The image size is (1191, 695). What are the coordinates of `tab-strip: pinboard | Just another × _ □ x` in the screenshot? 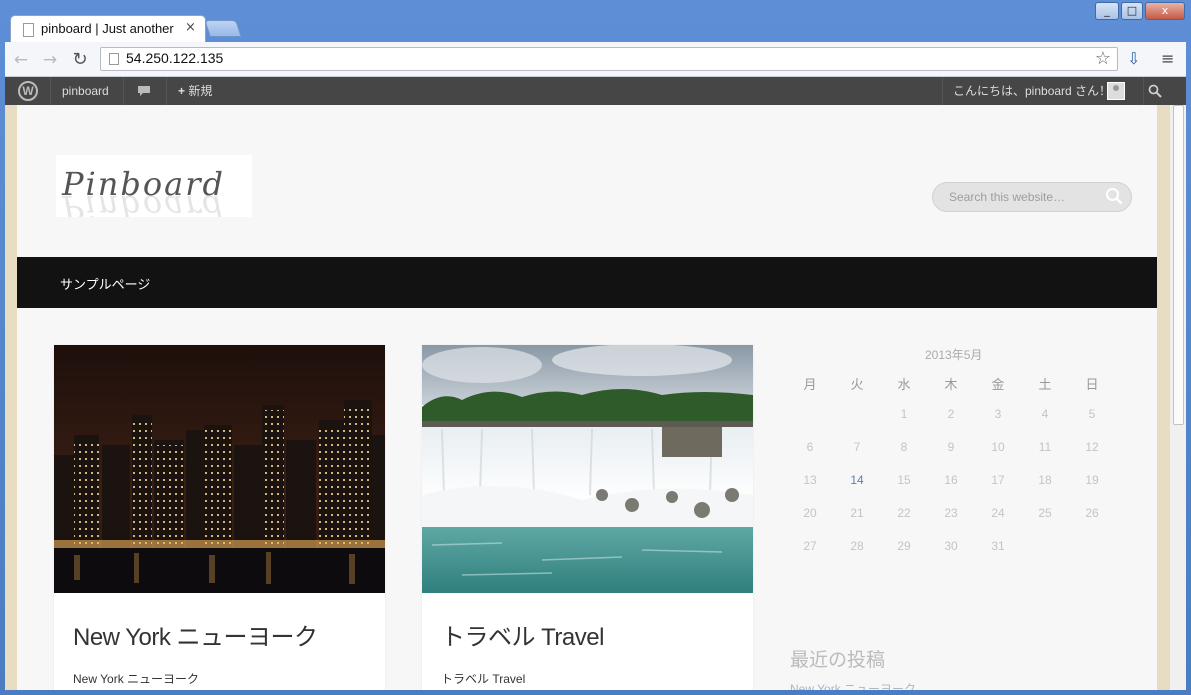 It's located at (595, 21).